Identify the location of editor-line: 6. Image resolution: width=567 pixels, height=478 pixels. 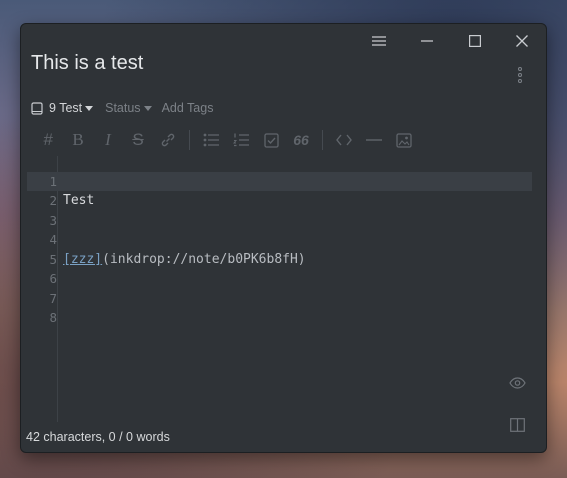
(277, 278).